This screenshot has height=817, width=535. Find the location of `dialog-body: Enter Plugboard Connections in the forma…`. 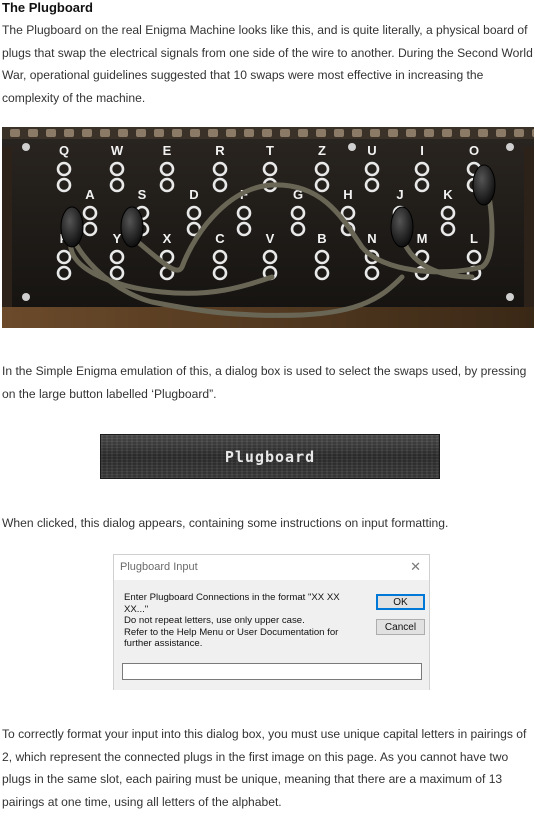

dialog-body: Enter Plugboard Connections in the forma… is located at coordinates (271, 635).